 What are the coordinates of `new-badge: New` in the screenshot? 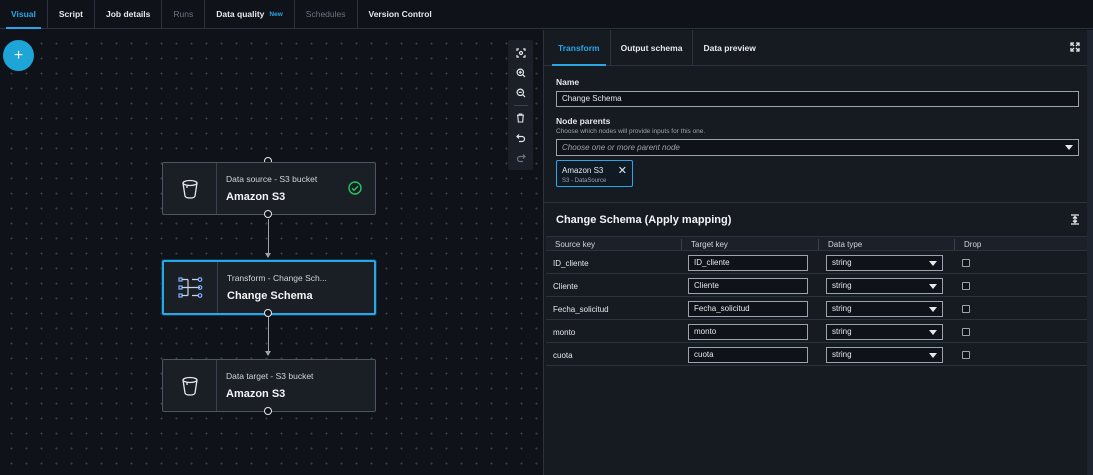 It's located at (276, 14).